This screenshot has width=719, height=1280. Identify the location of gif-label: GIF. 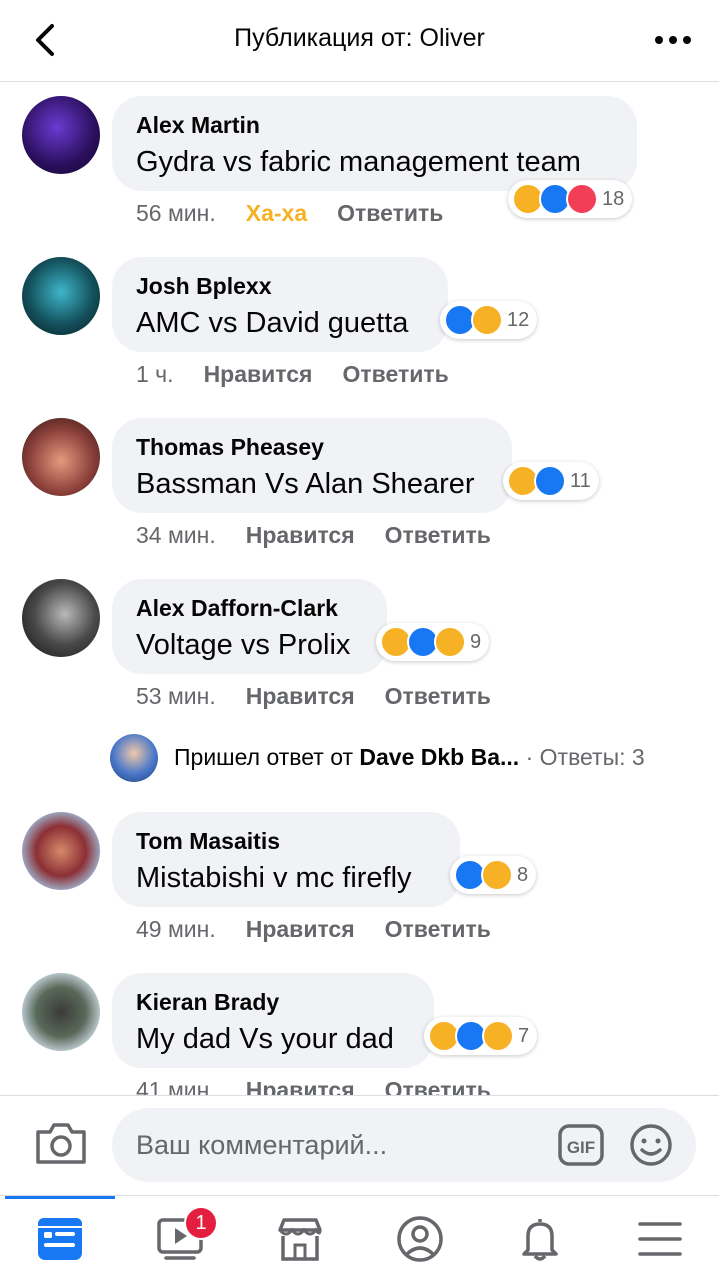
(581, 1147).